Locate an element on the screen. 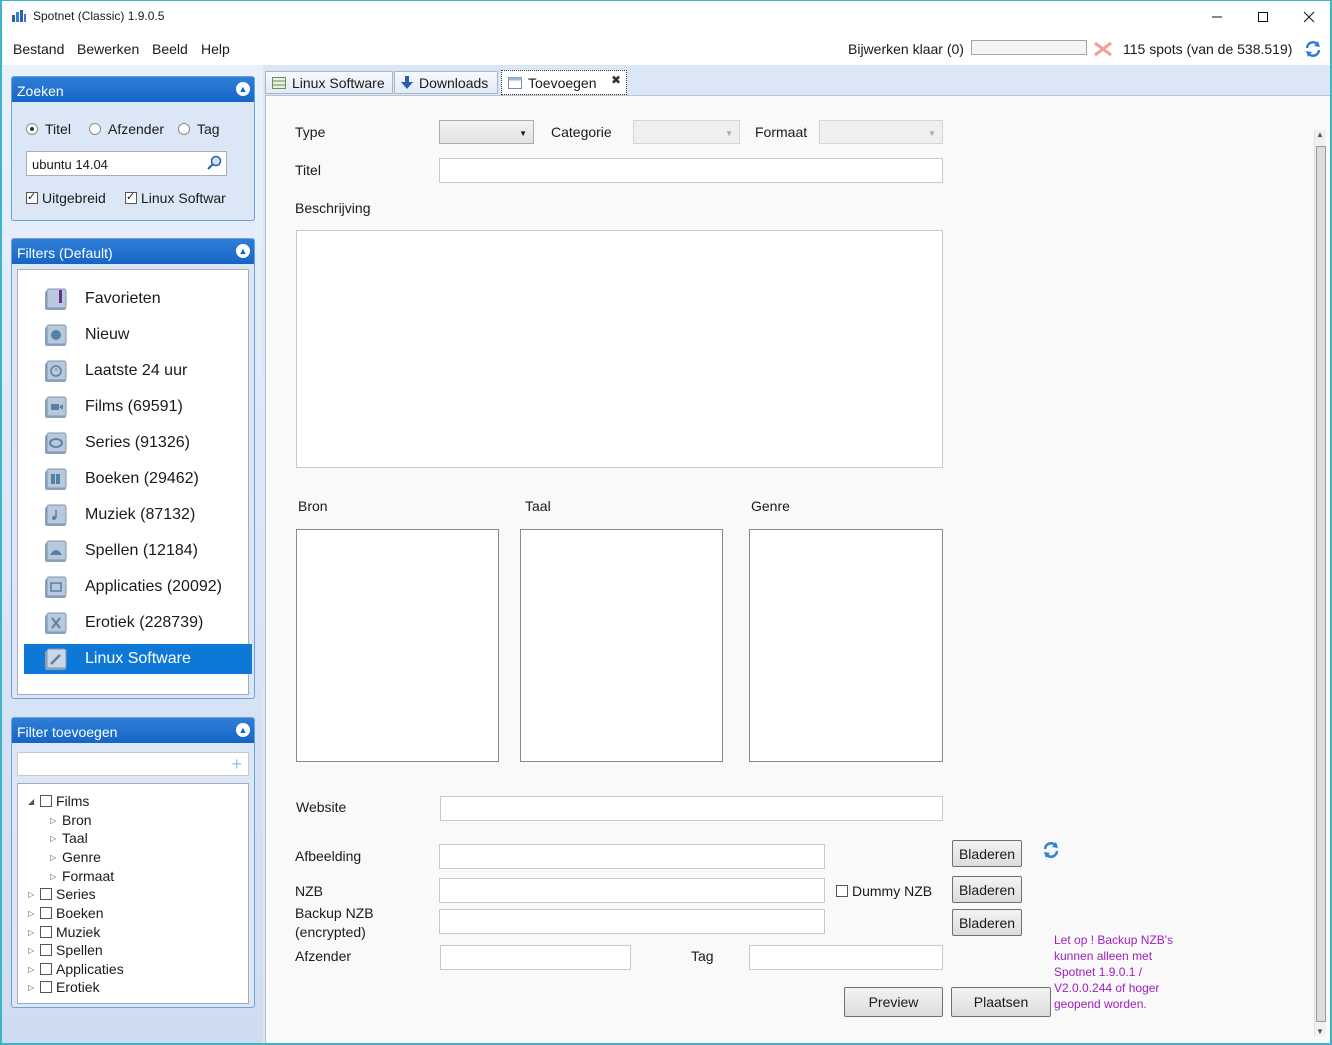  tree-node-boeken: ▷ Boeken is located at coordinates (65, 913).